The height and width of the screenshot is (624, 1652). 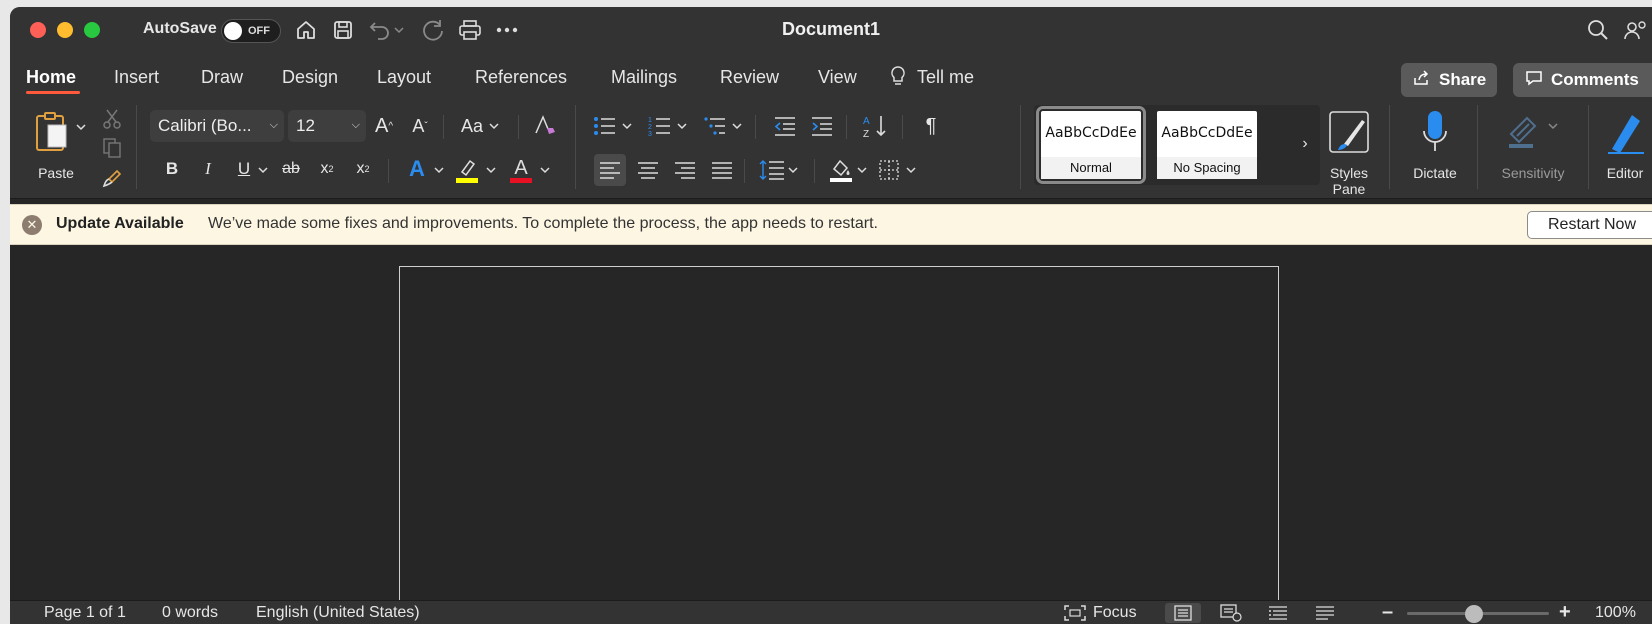 I want to click on search-icon, so click(x=1598, y=30).